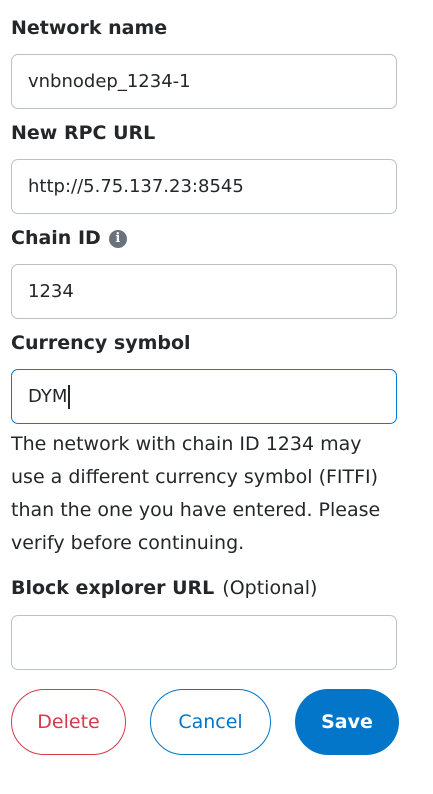 The height and width of the screenshot is (794, 433). What do you see at coordinates (89, 28) in the screenshot?
I see `network-name-label: Network name` at bounding box center [89, 28].